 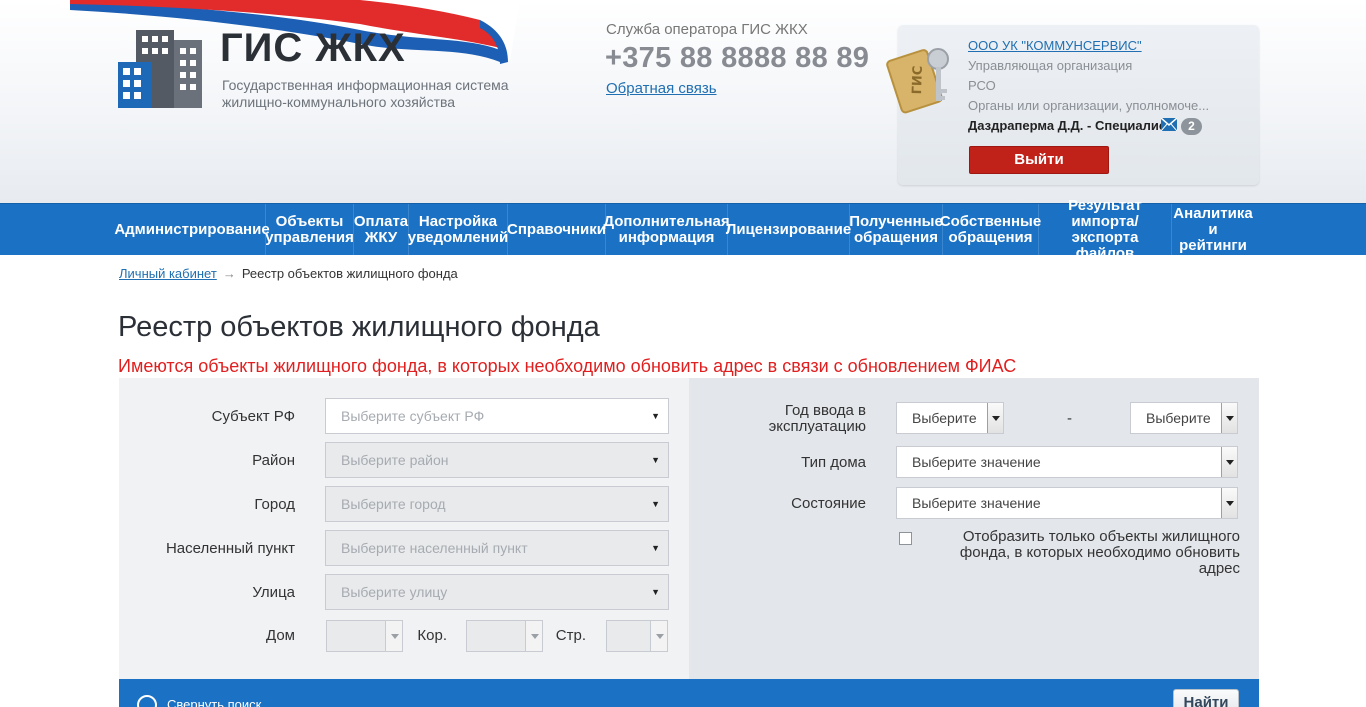 I want to click on house-type-select: Выберите значение, so click(x=1067, y=462).